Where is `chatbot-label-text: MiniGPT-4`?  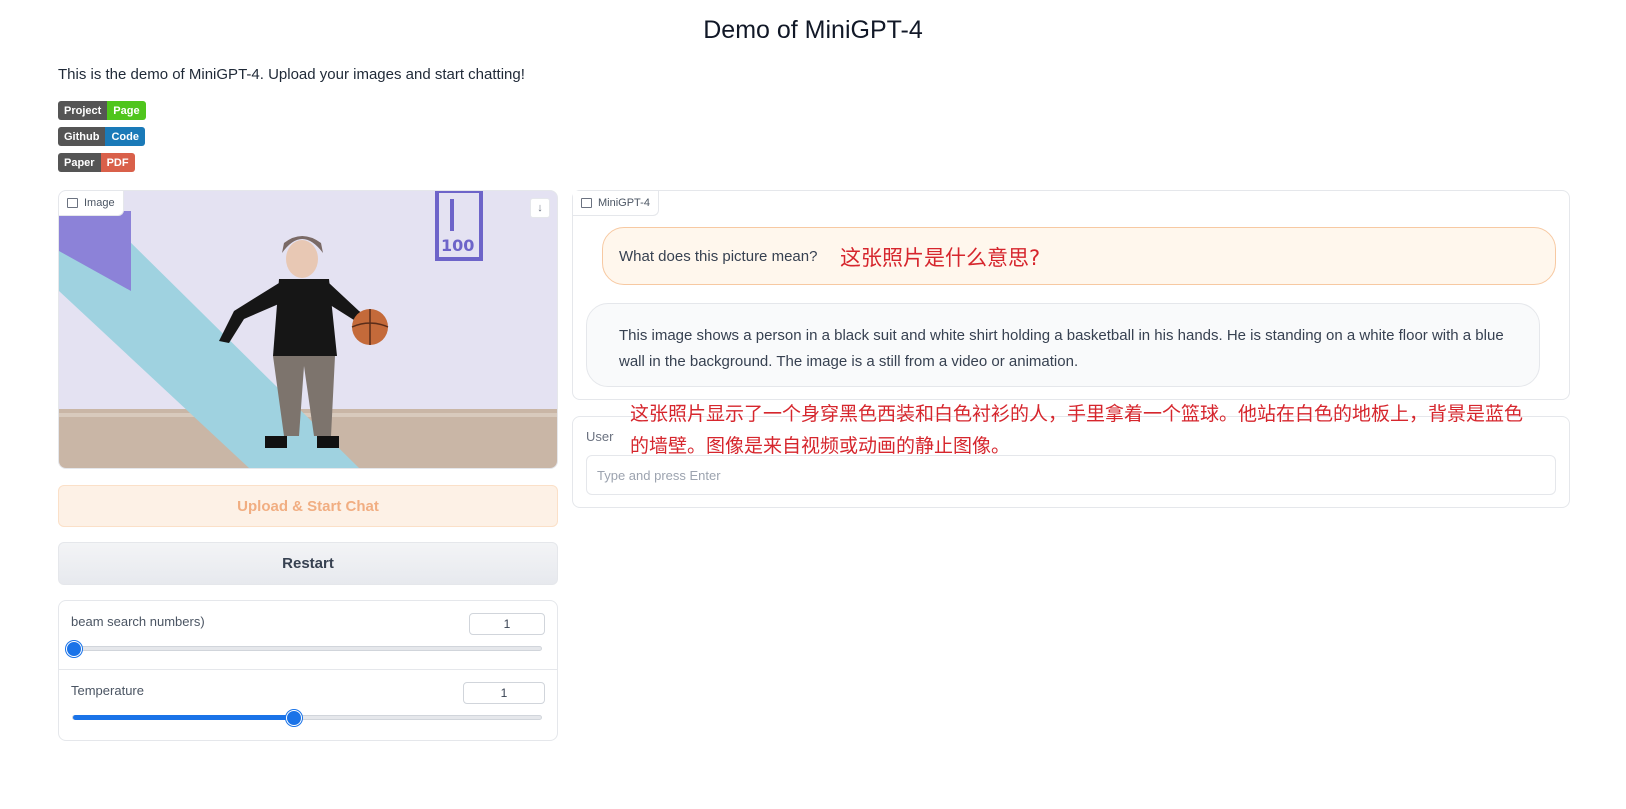
chatbot-label-text: MiniGPT-4 is located at coordinates (624, 203).